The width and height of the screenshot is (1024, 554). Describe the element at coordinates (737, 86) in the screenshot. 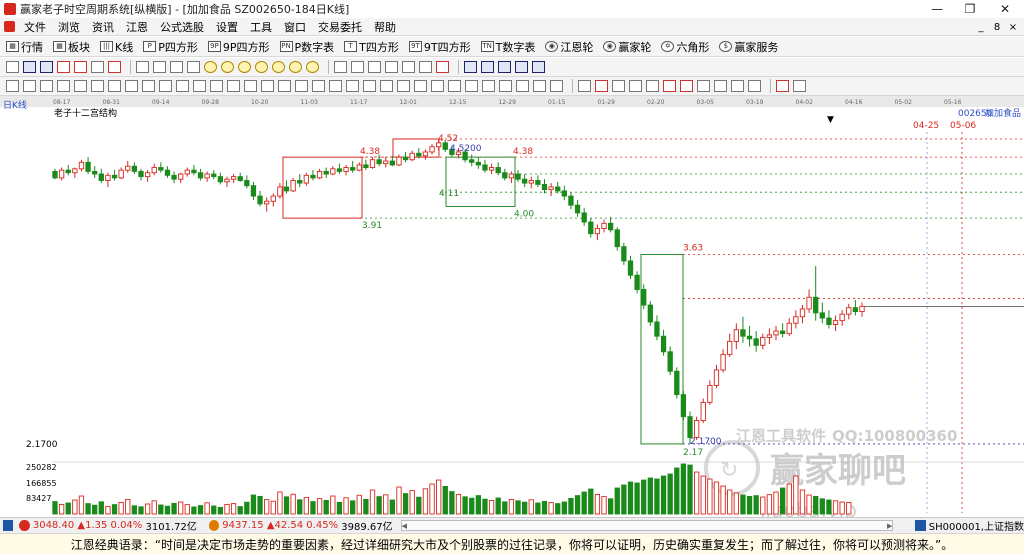

I see `chart-mixed3-icon` at that location.